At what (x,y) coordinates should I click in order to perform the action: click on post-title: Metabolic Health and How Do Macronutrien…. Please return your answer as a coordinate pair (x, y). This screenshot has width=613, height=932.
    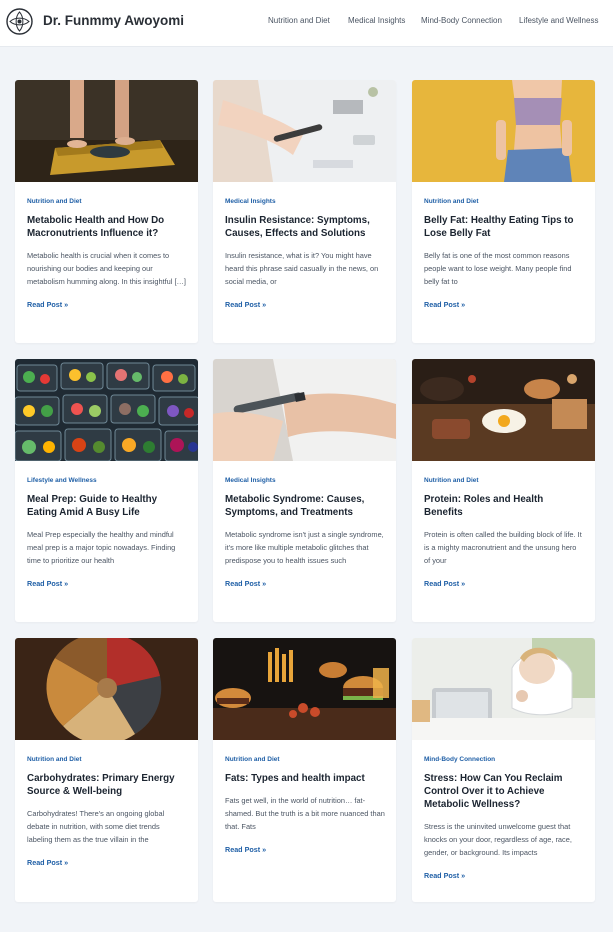
    Looking at the image, I should click on (107, 227).